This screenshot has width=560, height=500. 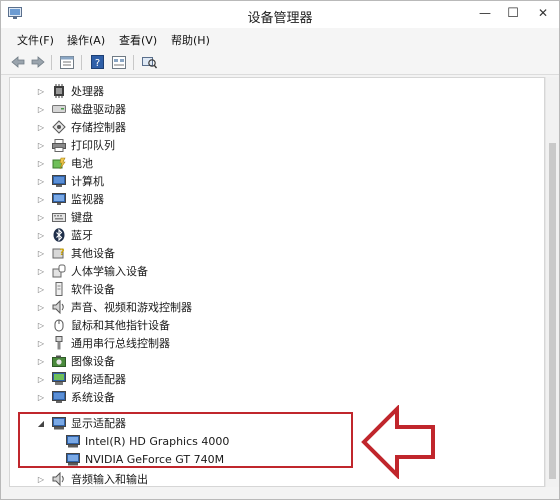 What do you see at coordinates (93, 145) in the screenshot?
I see `tree-node-label: 打印队列` at bounding box center [93, 145].